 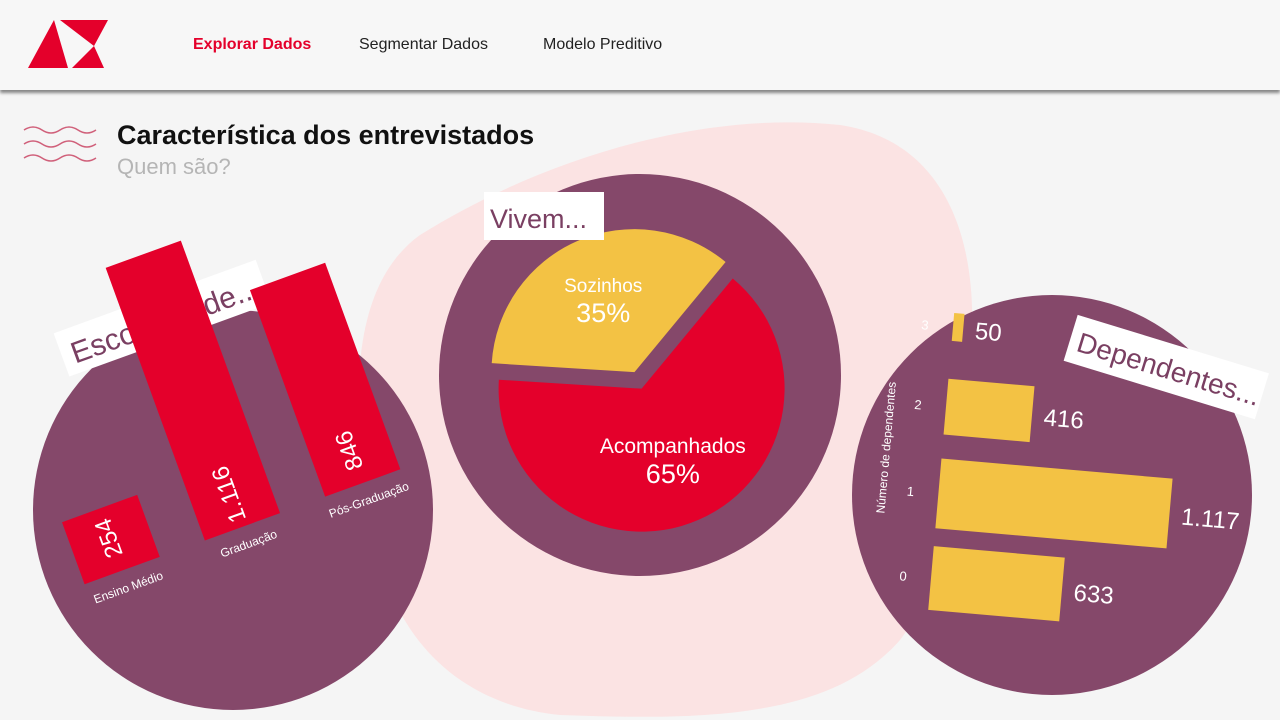 What do you see at coordinates (603, 286) in the screenshot?
I see `vivem-category-label: Sozinhos` at bounding box center [603, 286].